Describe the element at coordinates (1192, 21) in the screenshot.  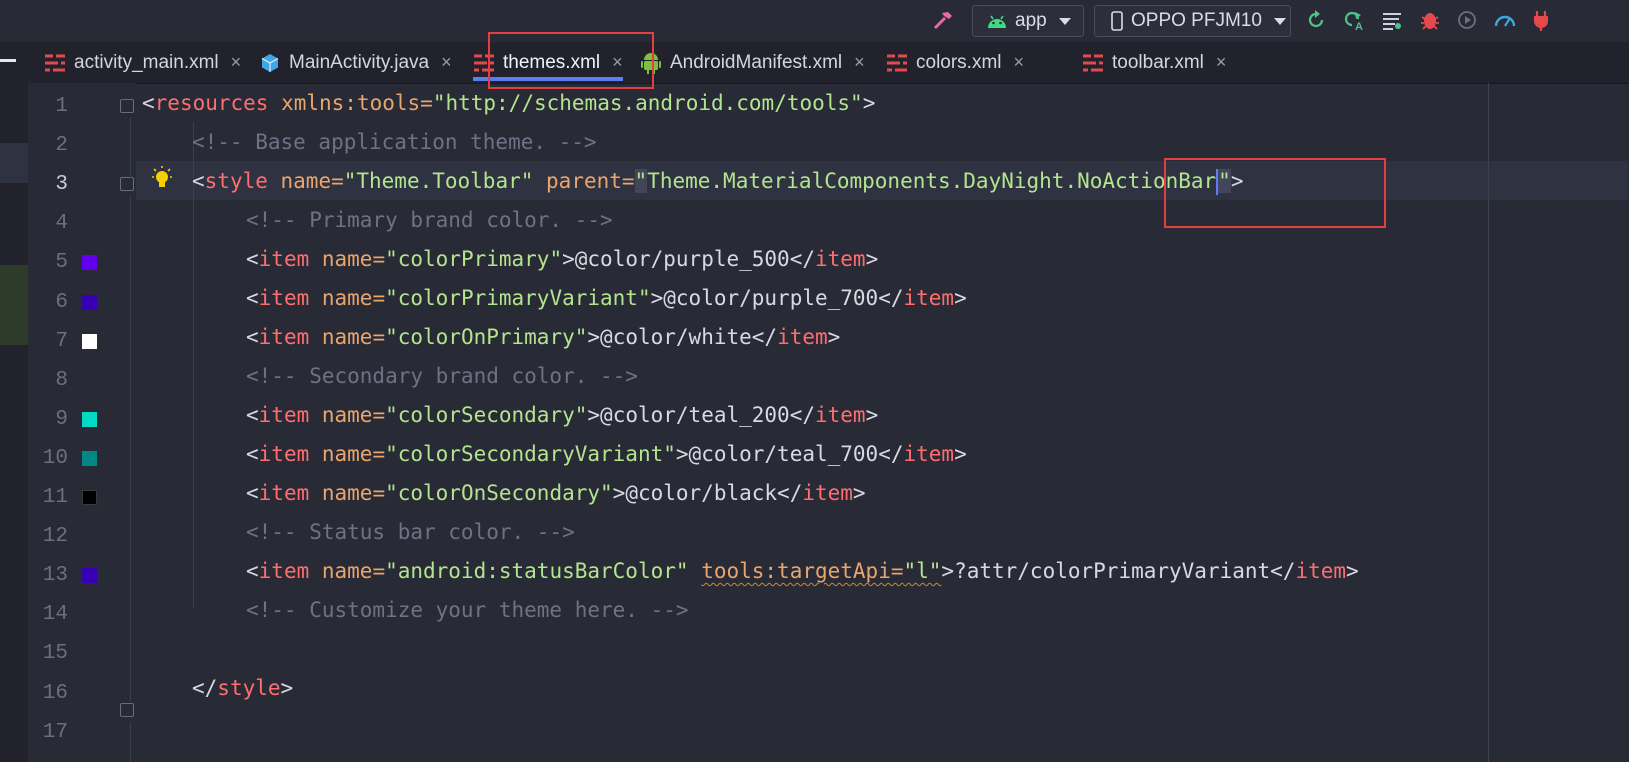
I see `device-selector: OPPO PFJM10` at that location.